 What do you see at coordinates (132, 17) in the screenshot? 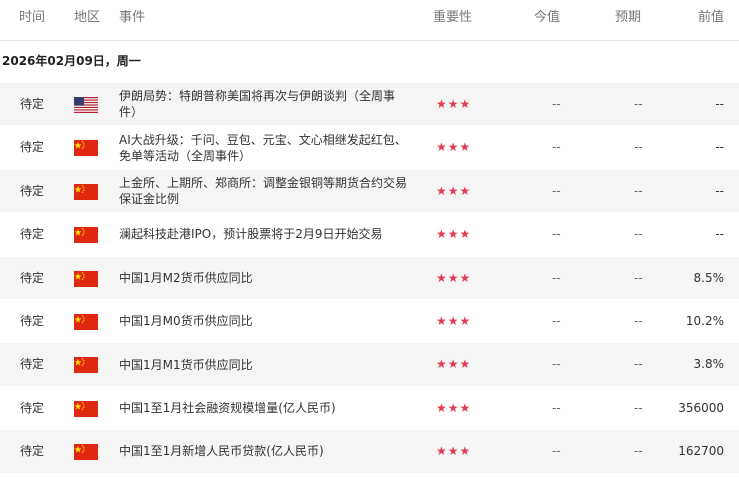
I see `header-event: 事件` at bounding box center [132, 17].